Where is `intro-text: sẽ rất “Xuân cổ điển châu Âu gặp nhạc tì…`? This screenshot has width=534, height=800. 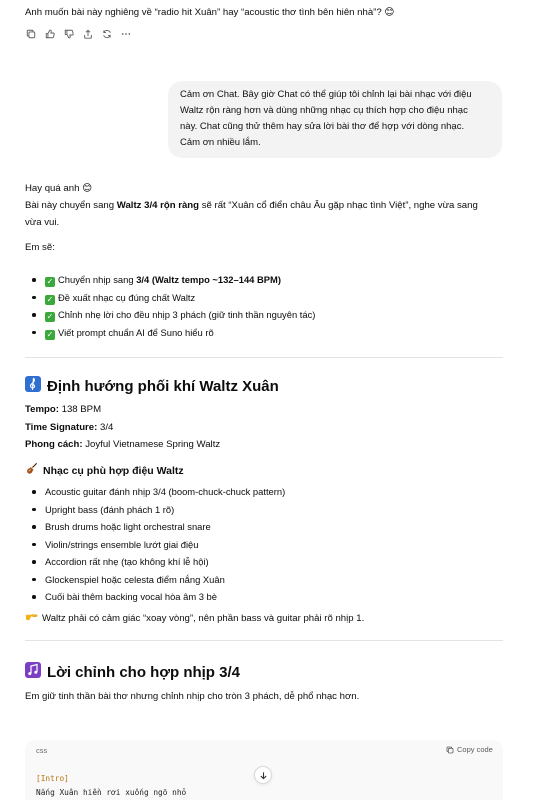 intro-text: sẽ rất “Xuân cổ điển châu Âu gặp nhạc tì… is located at coordinates (338, 205).